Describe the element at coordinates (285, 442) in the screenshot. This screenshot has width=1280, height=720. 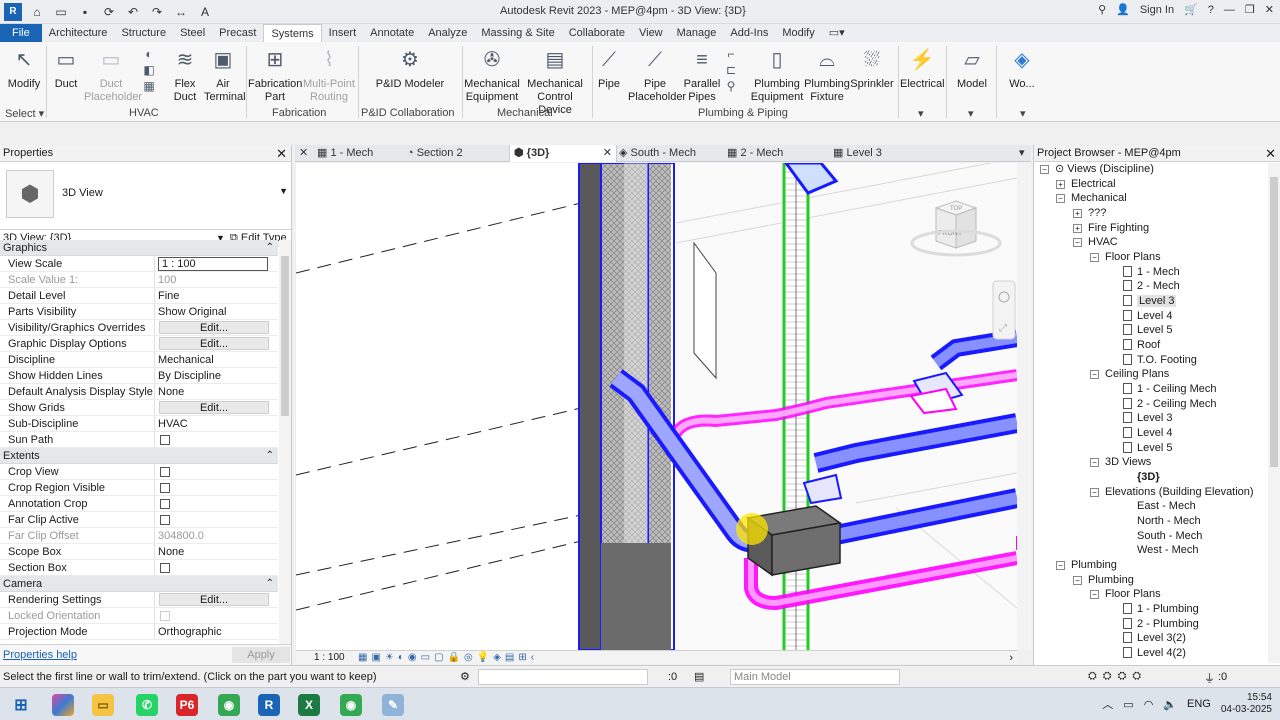
I see `properties-scrollbar` at that location.